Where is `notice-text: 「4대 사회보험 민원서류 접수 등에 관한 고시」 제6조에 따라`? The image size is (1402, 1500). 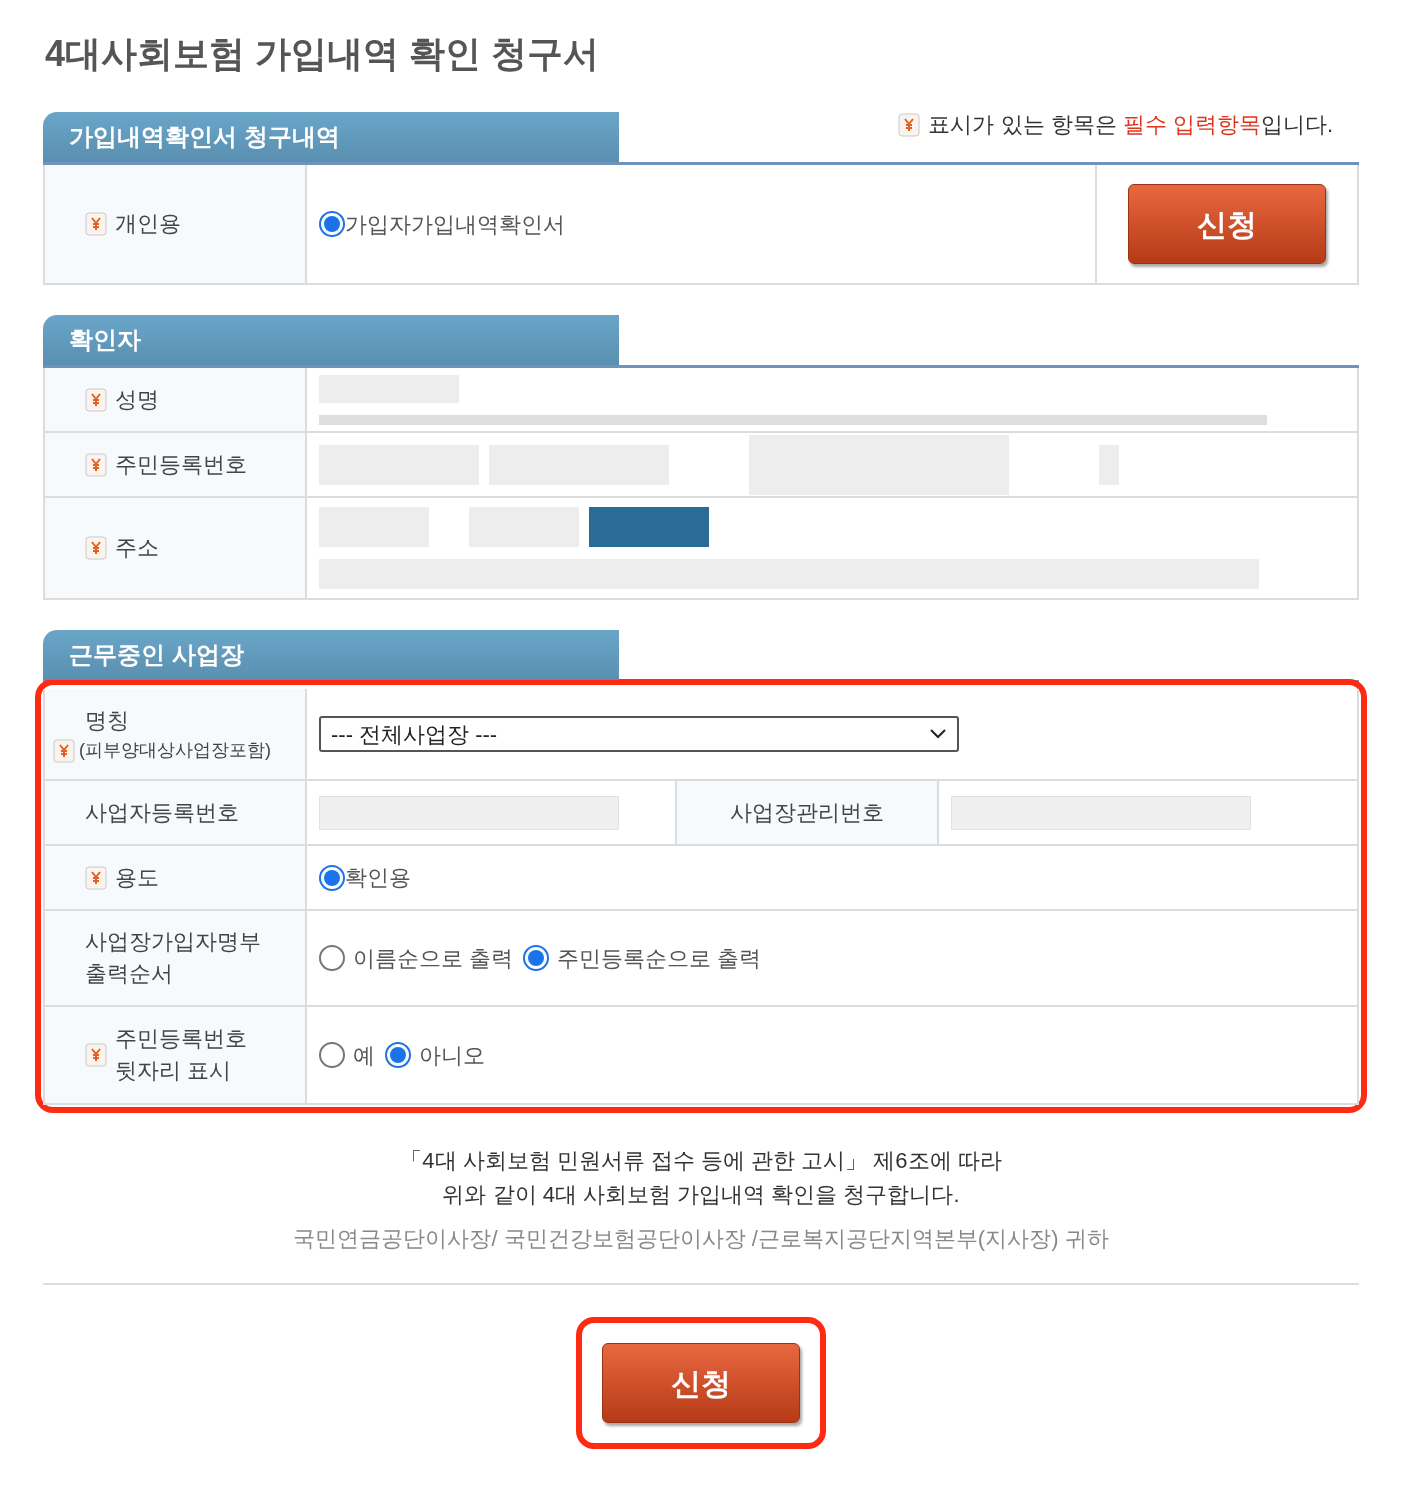 notice-text: 「4대 사회보험 민원서류 접수 등에 관한 고시」 제6조에 따라 is located at coordinates (701, 1161).